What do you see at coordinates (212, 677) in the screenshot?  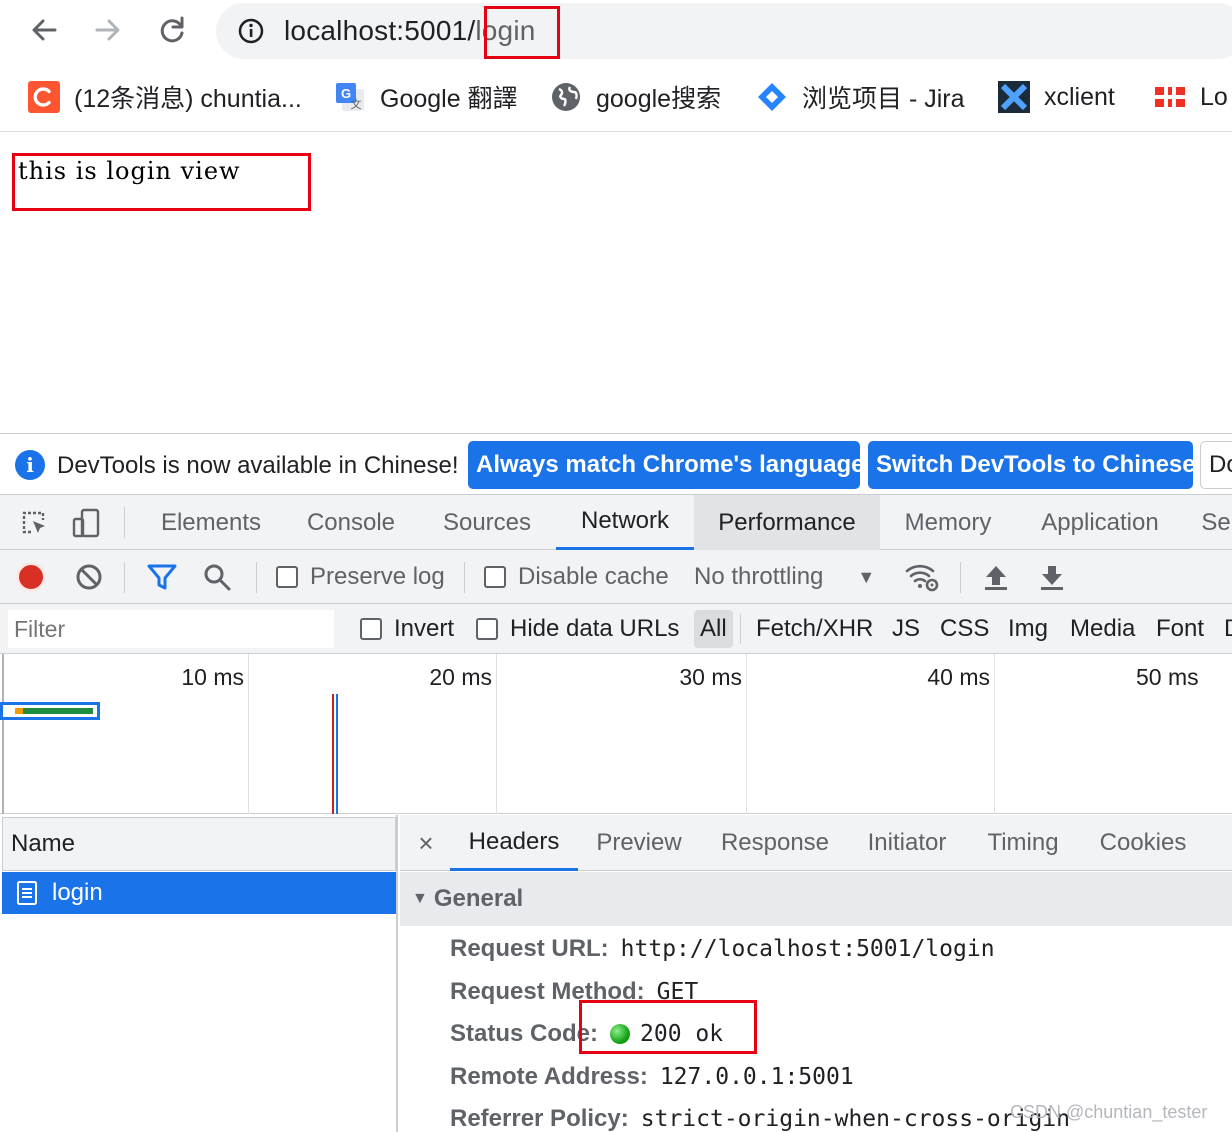 I see `timeline-tick-label: 10 ms` at bounding box center [212, 677].